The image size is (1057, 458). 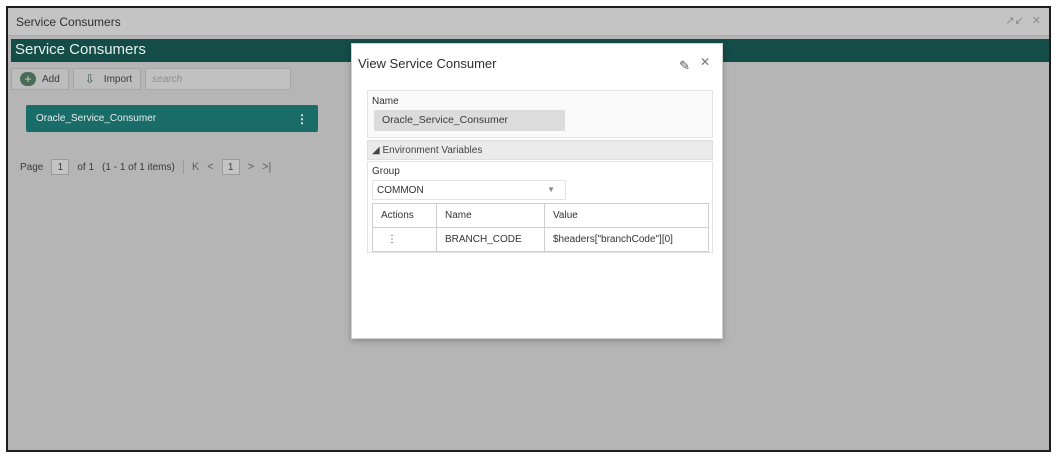 What do you see at coordinates (28, 79) in the screenshot?
I see `plus-icon: +` at bounding box center [28, 79].